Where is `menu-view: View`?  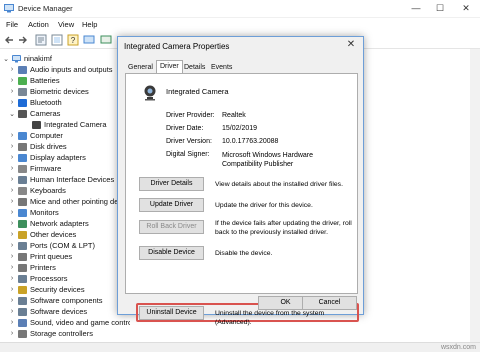 menu-view: View is located at coordinates (66, 24).